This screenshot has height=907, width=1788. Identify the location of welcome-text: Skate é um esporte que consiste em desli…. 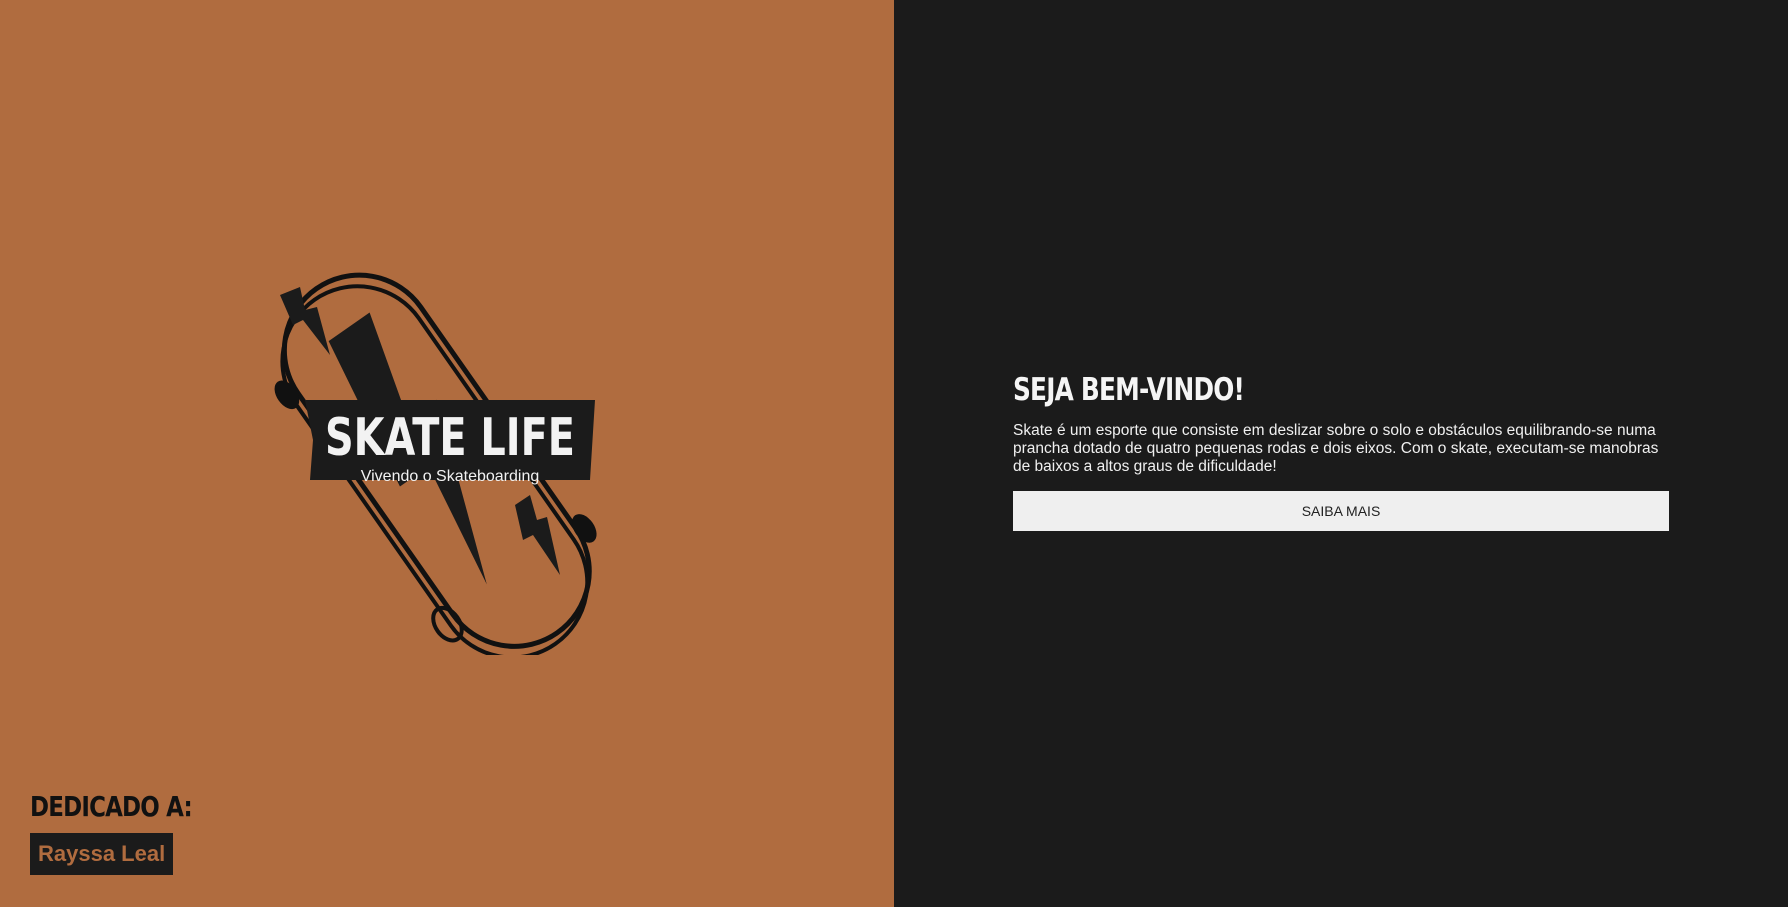
(1336, 448).